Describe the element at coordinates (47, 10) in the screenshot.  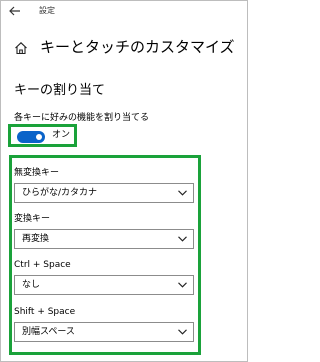
I see `window-title: 設定` at that location.